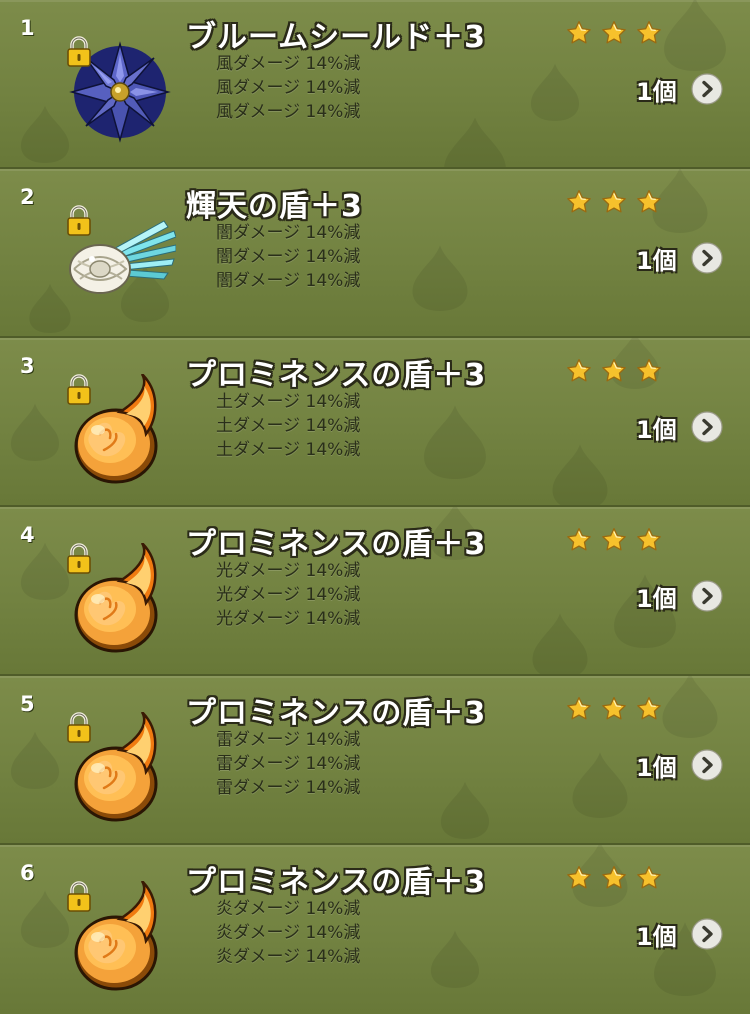 This screenshot has width=750, height=1014. What do you see at coordinates (27, 704) in the screenshot?
I see `row-index: 5` at bounding box center [27, 704].